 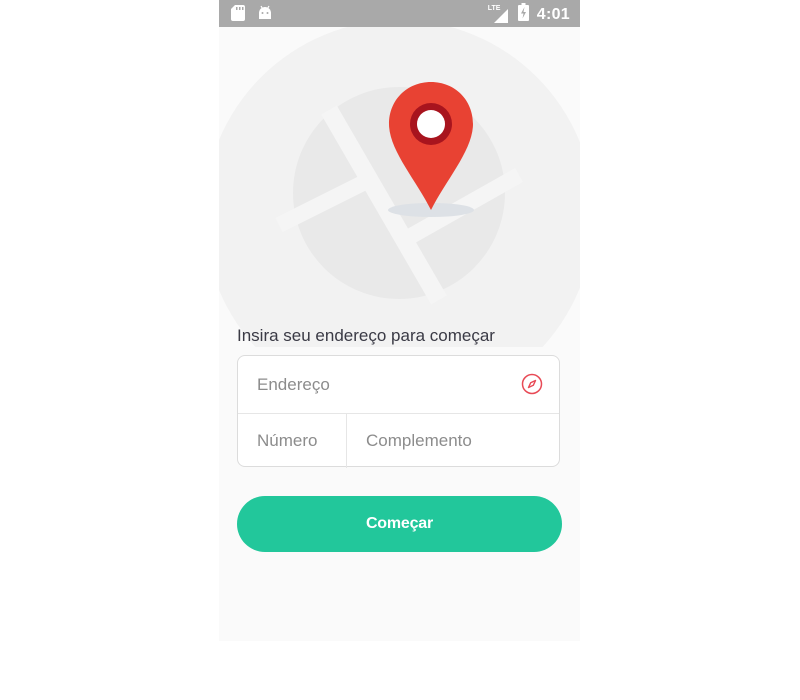 What do you see at coordinates (366, 335) in the screenshot?
I see `address-prompt: Insira seu endereço para começar` at bounding box center [366, 335].